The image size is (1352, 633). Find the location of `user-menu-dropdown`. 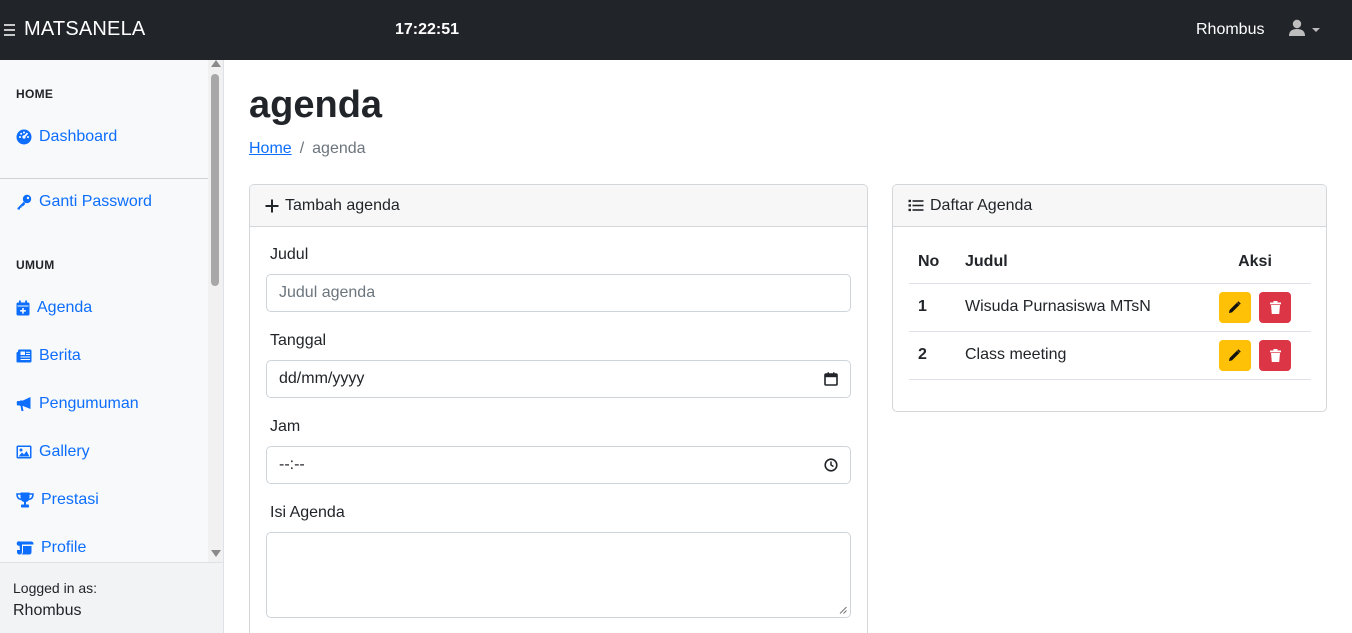

user-menu-dropdown is located at coordinates (1304, 30).